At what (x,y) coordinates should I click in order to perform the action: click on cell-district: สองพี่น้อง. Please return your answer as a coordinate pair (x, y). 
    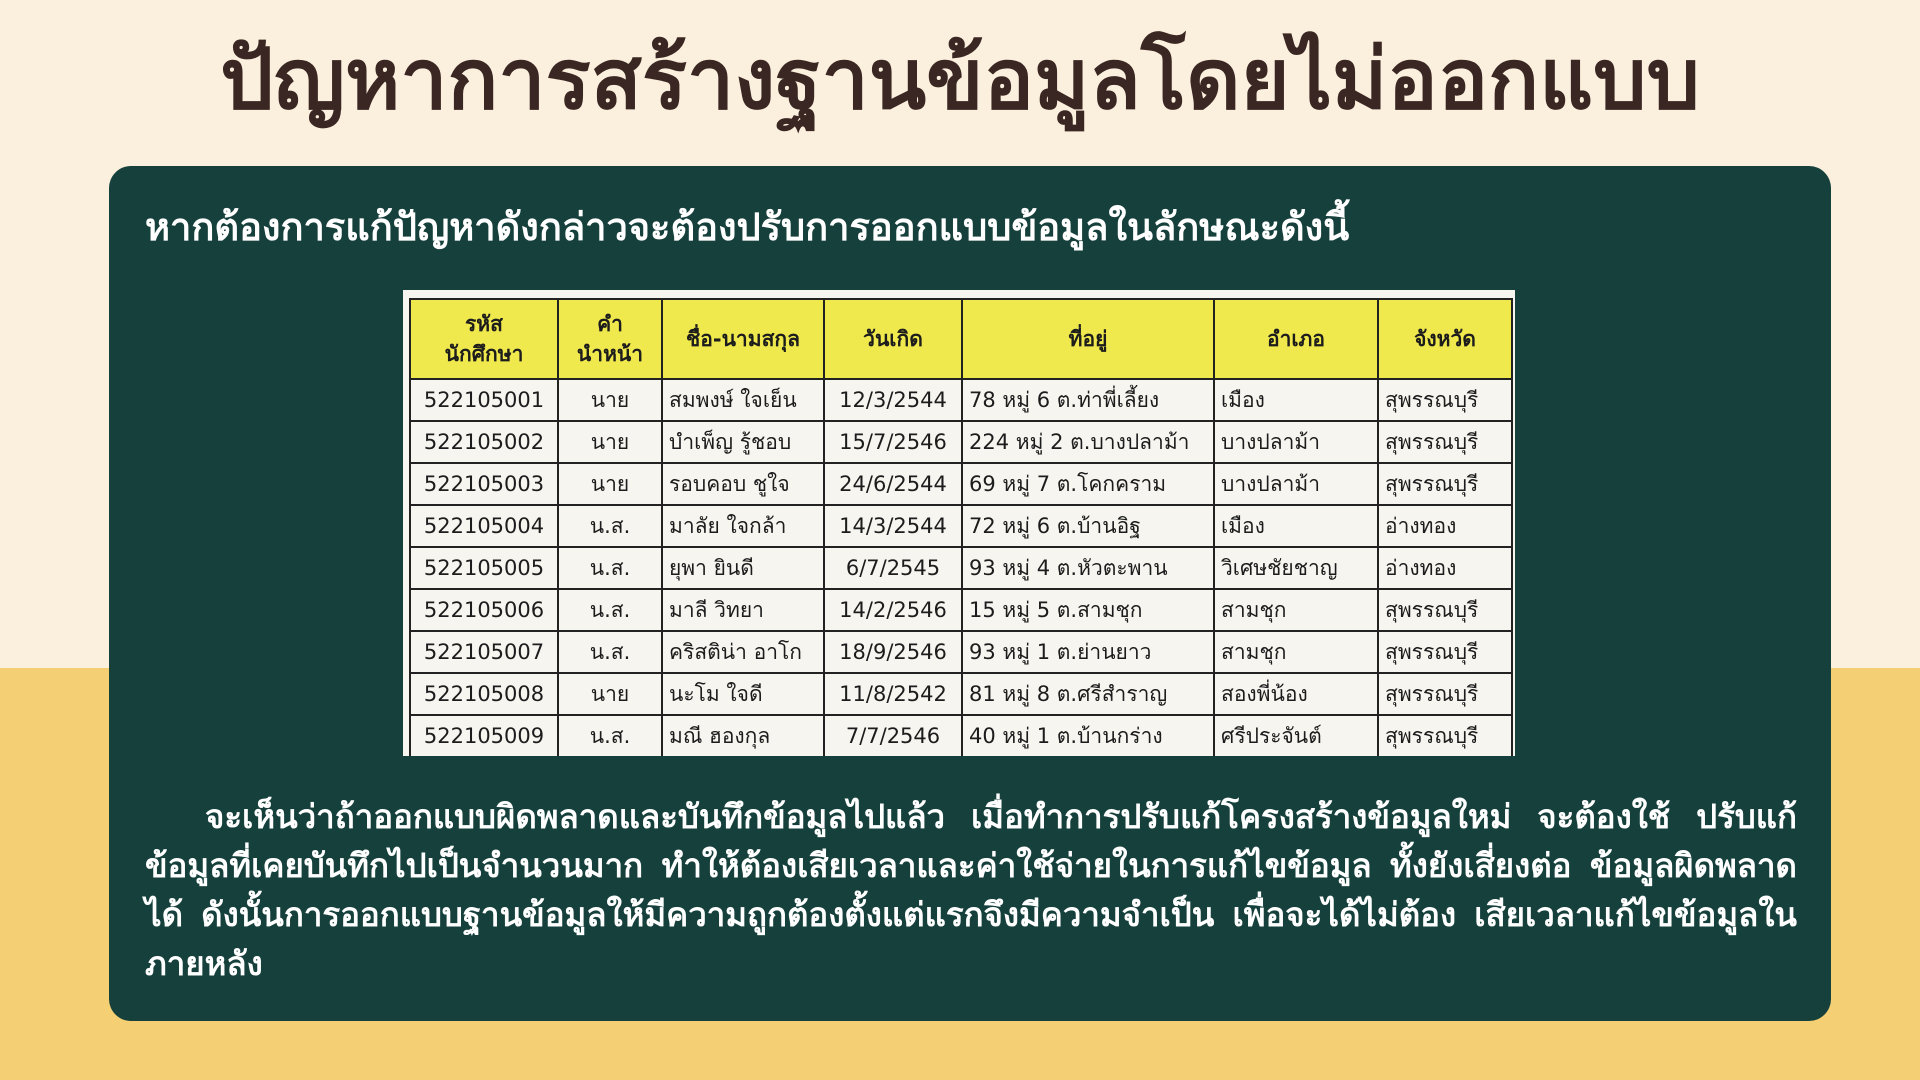
    Looking at the image, I should click on (1296, 694).